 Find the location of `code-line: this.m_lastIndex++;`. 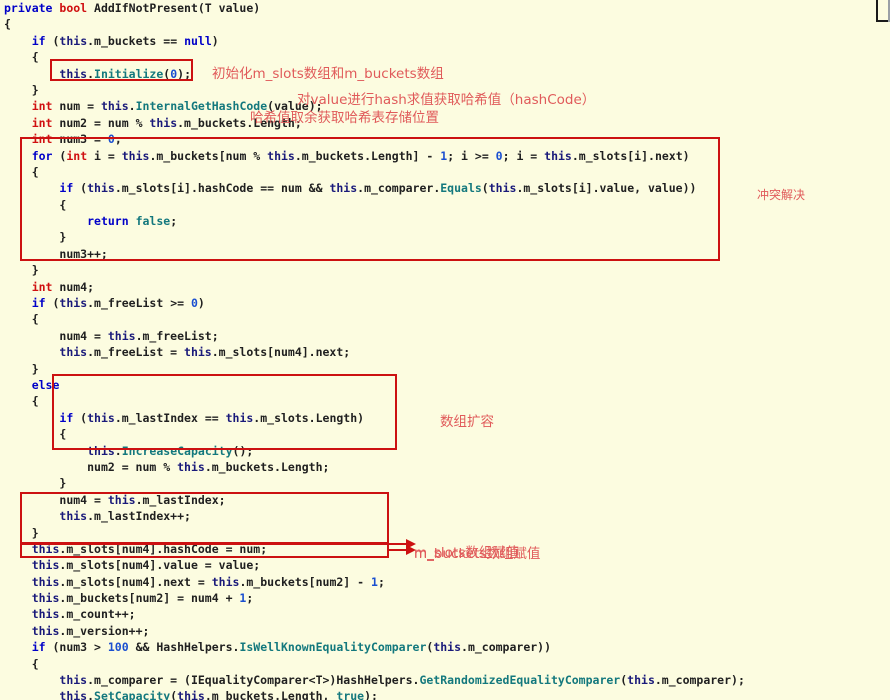

code-line: this.m_lastIndex++; is located at coordinates (445, 516).